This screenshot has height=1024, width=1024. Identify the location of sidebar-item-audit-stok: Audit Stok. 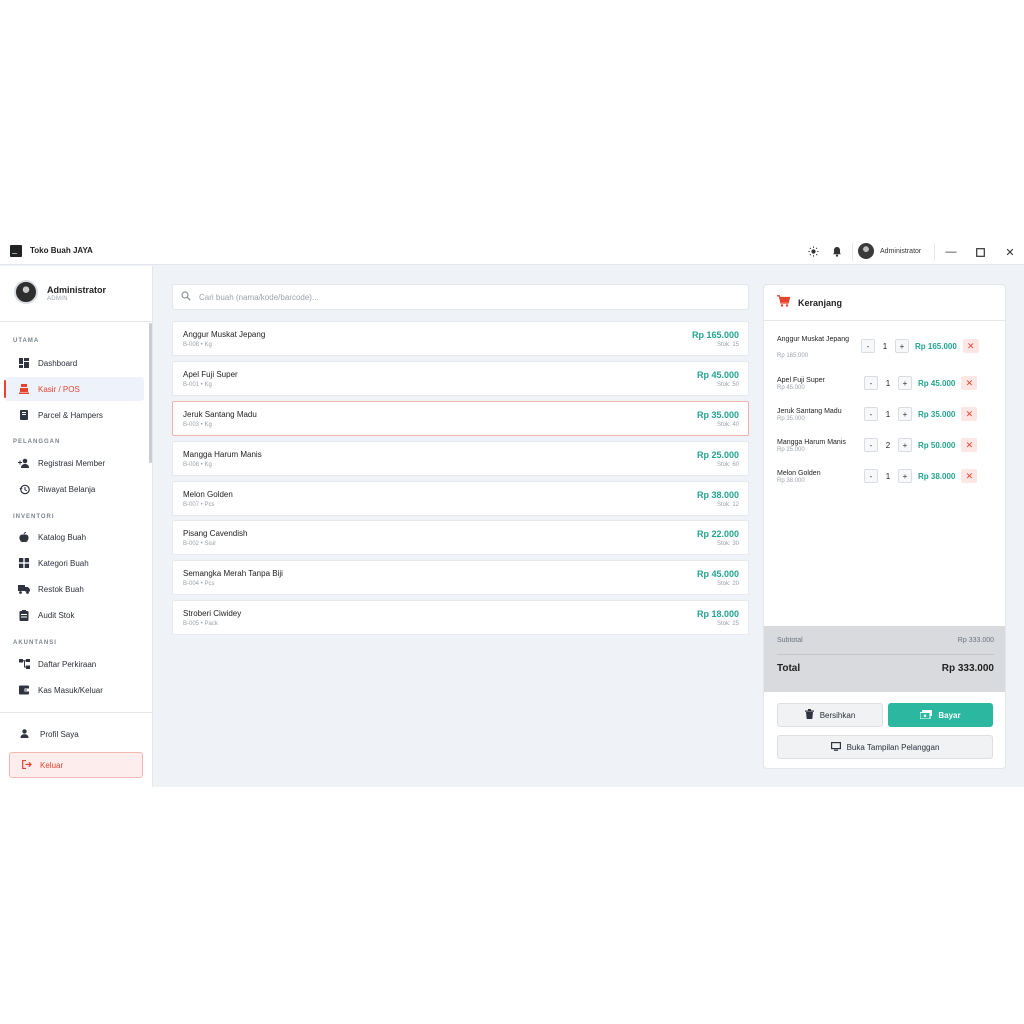
(74, 615).